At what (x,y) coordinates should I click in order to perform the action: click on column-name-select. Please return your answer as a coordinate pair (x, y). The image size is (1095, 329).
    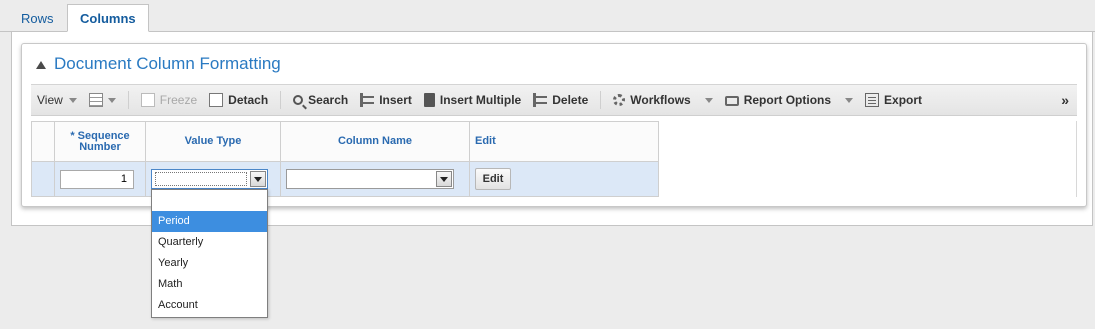
    Looking at the image, I should click on (370, 179).